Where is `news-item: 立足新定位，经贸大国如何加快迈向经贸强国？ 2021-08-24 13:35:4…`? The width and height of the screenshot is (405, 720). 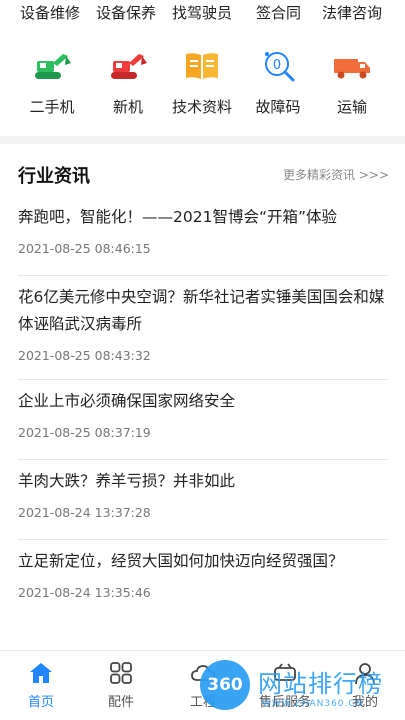 news-item: 立足新定位，经贸大国如何加快迈向经贸强国？ 2021-08-24 13:35:4… is located at coordinates (203, 584).